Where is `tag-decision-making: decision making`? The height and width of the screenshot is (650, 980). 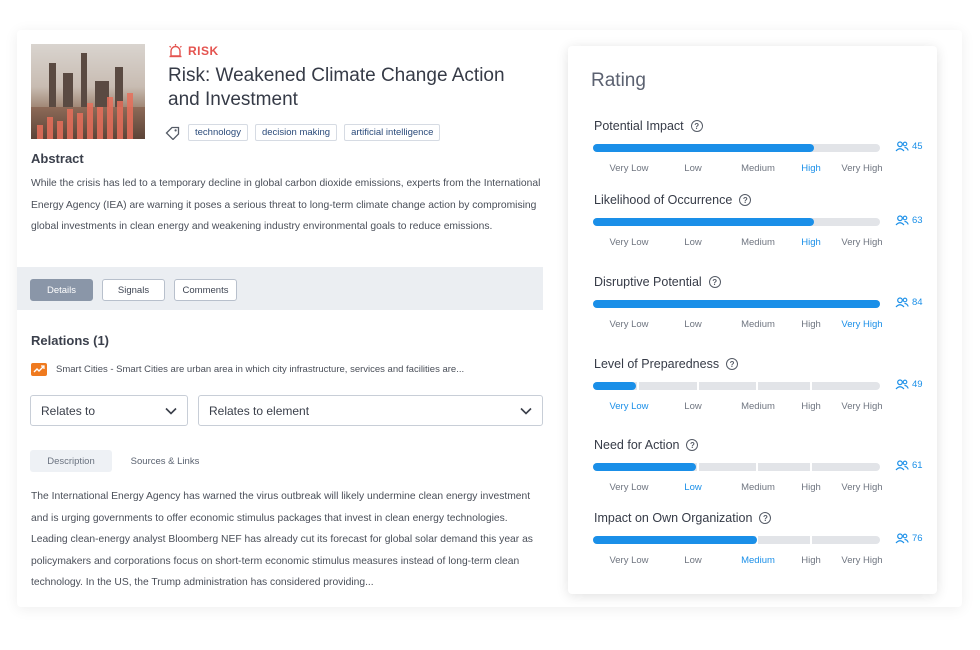 tag-decision-making: decision making is located at coordinates (296, 132).